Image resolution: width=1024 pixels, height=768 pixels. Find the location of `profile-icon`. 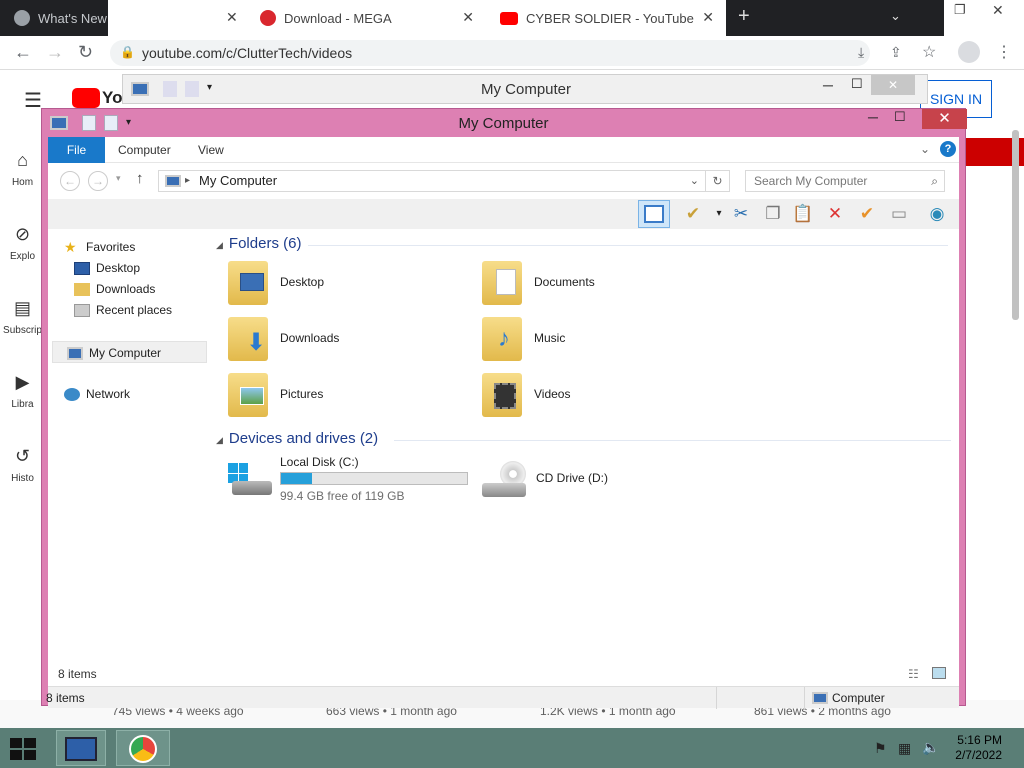

profile-icon is located at coordinates (969, 52).